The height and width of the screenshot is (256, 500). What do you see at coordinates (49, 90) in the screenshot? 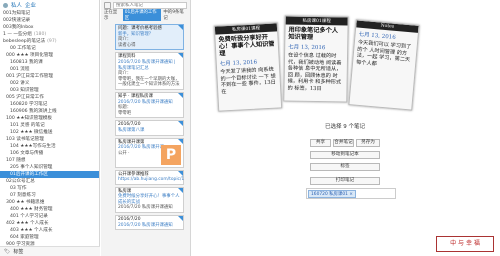
I see `sidebar-item: 003 知识管理` at bounding box center [49, 90].